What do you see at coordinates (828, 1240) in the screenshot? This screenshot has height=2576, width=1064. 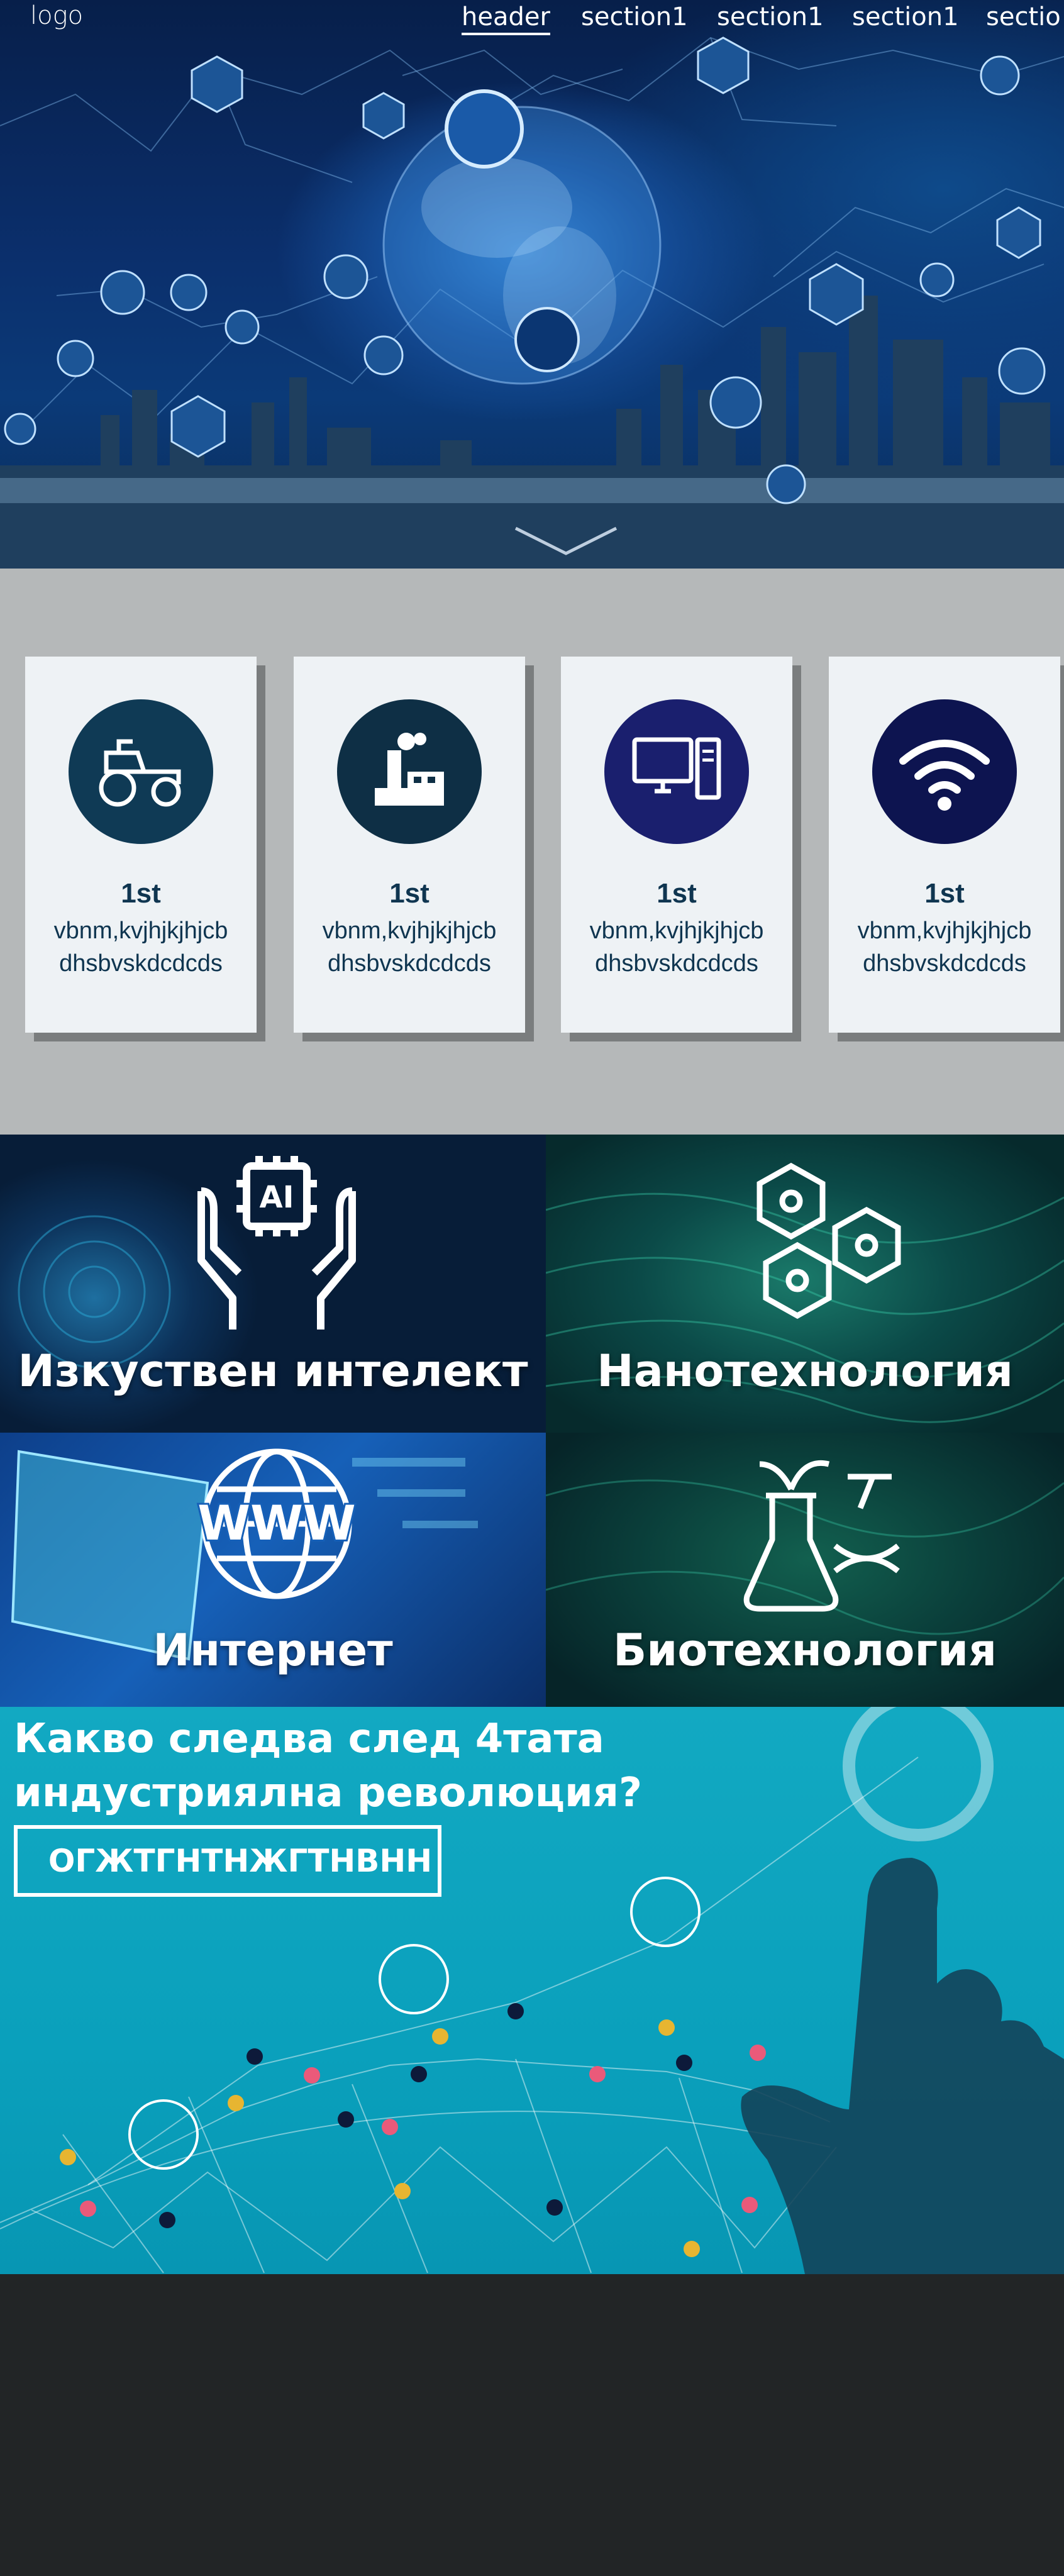 I see `molecule-hexagon-icon` at bounding box center [828, 1240].